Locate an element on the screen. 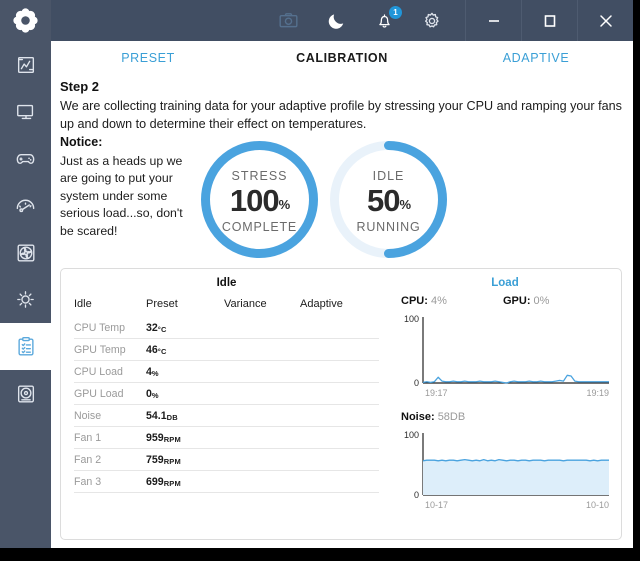 The image size is (640, 561). idle-gauge-bottom-label: RUNNING is located at coordinates (388, 227).